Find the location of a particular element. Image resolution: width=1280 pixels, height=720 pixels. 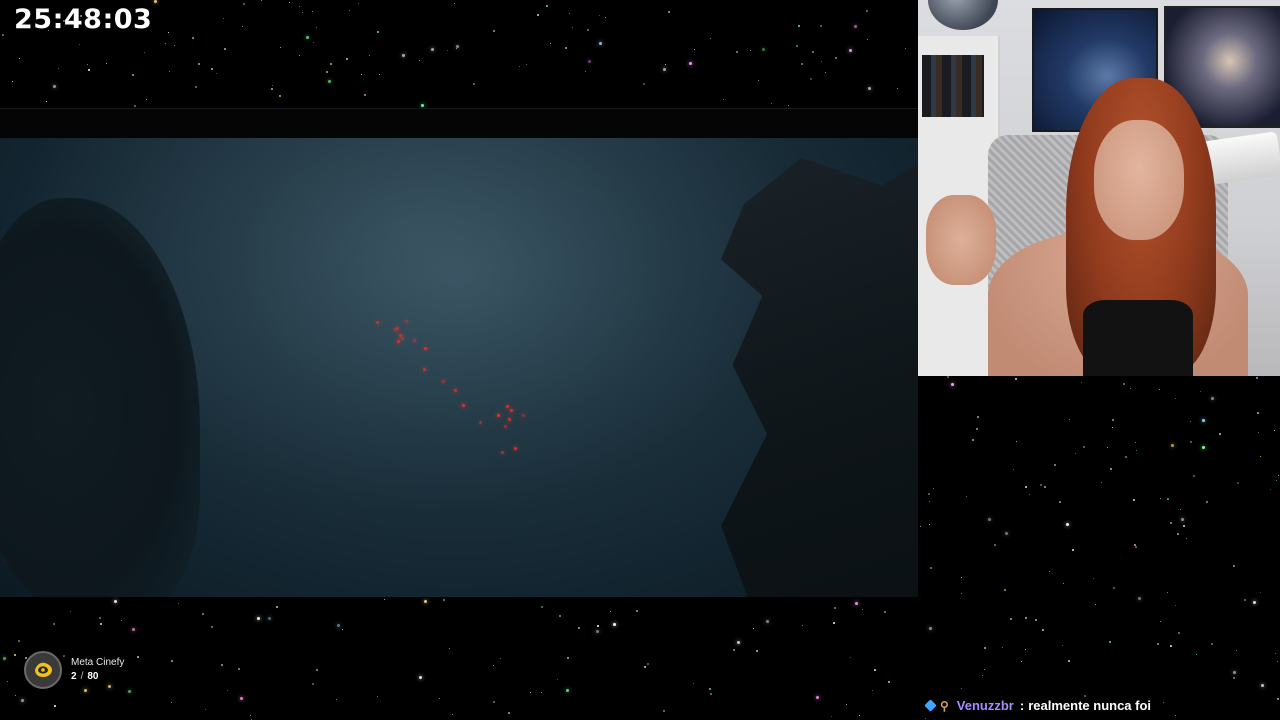

webcam-moon-poster is located at coordinates (963, 15).